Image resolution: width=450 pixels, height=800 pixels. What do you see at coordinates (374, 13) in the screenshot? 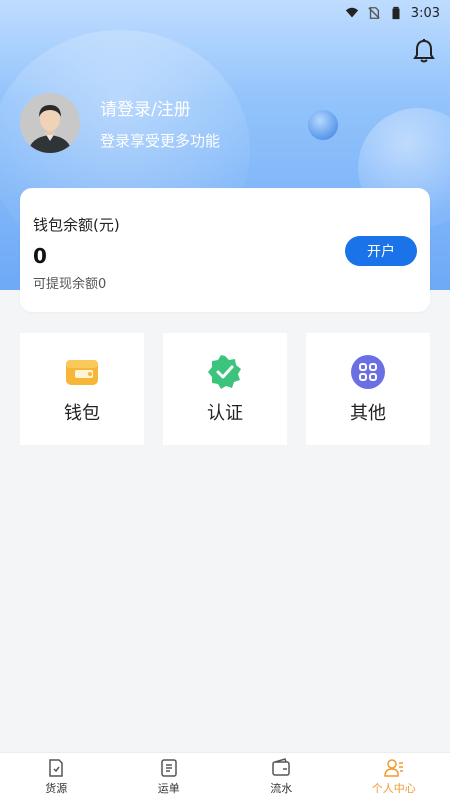
I see `no-sim-icon` at bounding box center [374, 13].